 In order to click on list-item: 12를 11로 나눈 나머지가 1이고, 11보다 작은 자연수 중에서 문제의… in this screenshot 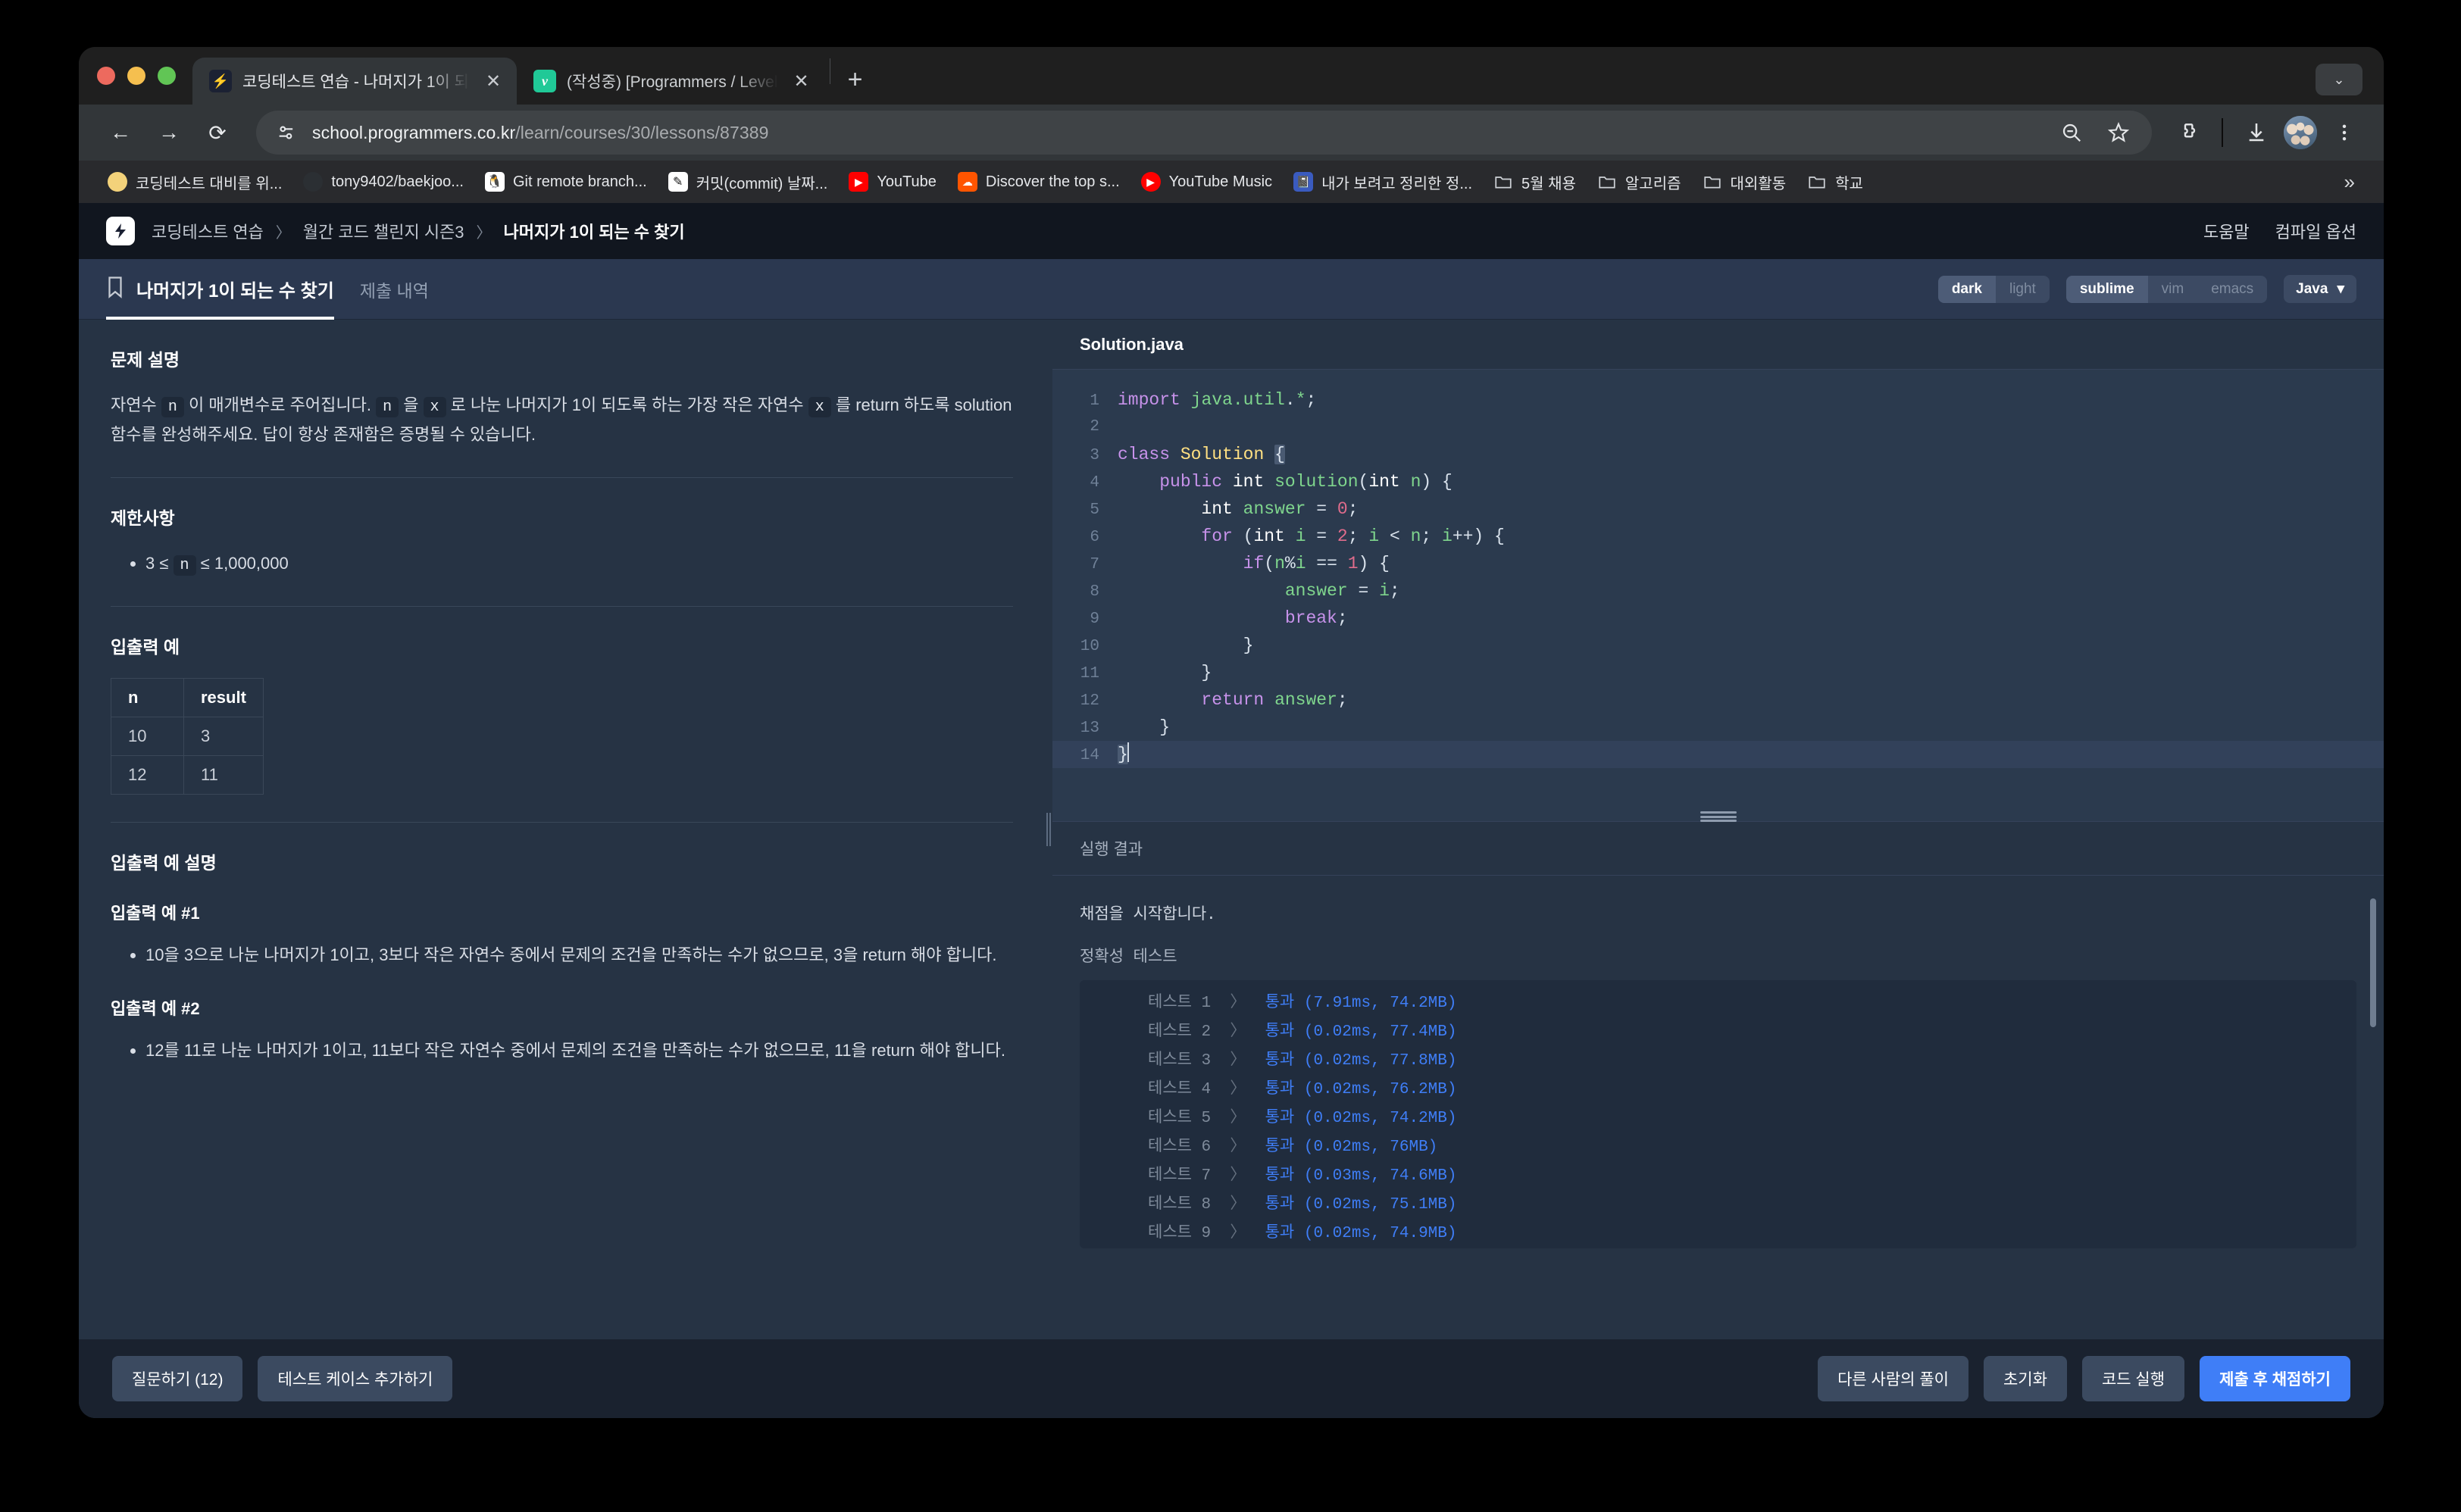, I will do `click(579, 1051)`.